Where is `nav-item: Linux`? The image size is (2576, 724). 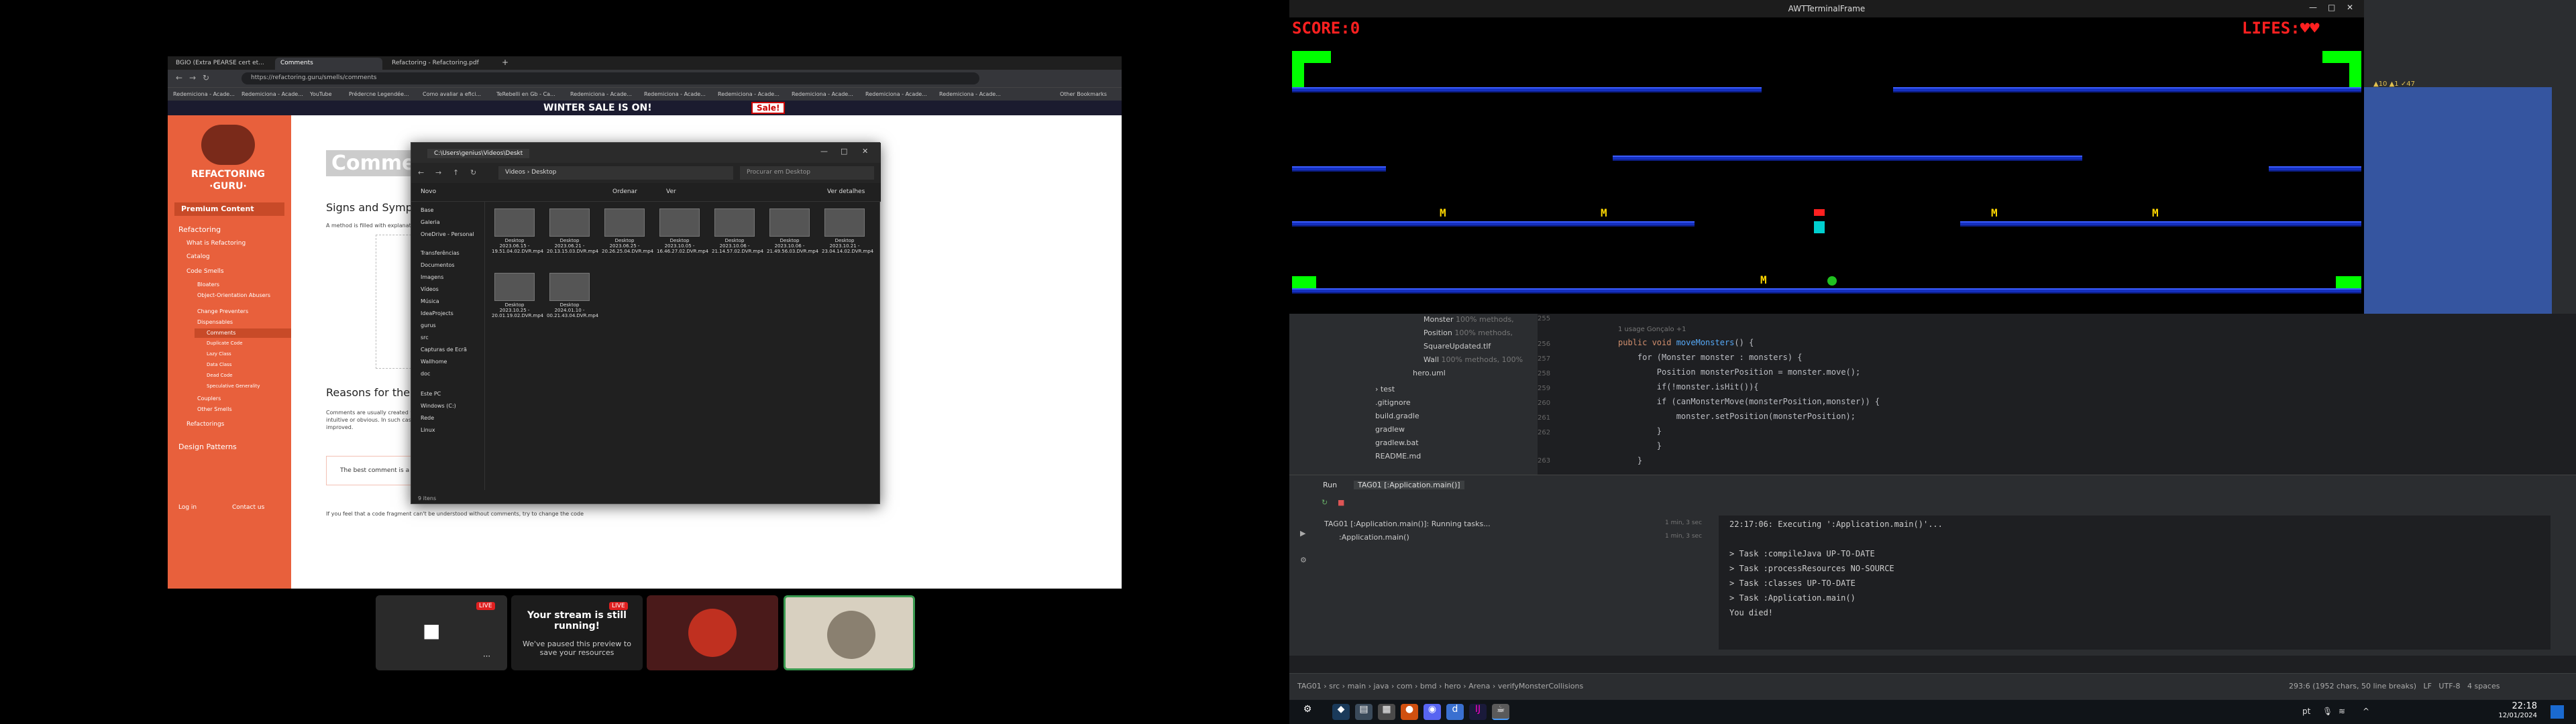 nav-item: Linux is located at coordinates (428, 430).